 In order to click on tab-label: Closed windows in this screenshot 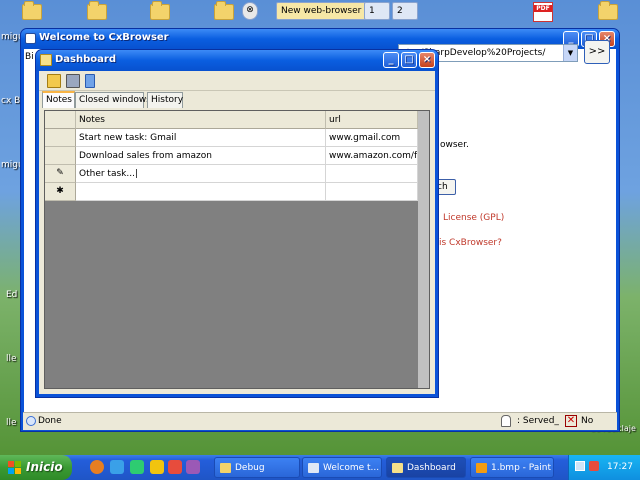, I will do `click(115, 100)`.